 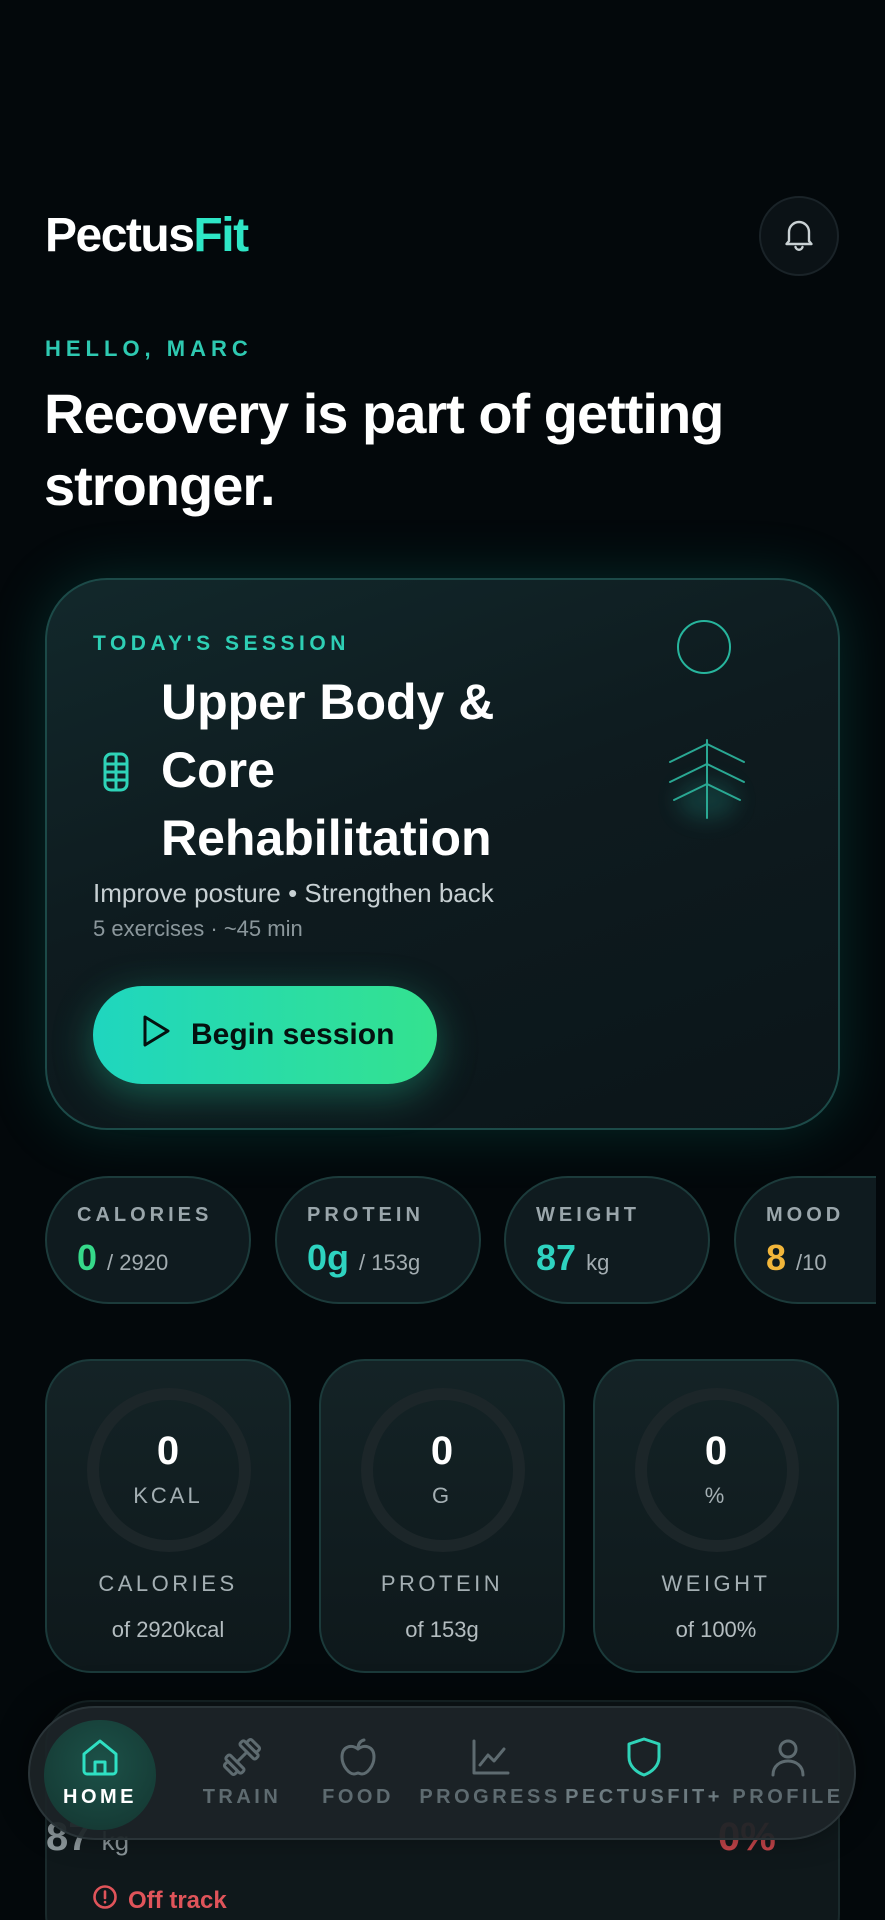 I want to click on nav-label: HOME, so click(x=100, y=1797).